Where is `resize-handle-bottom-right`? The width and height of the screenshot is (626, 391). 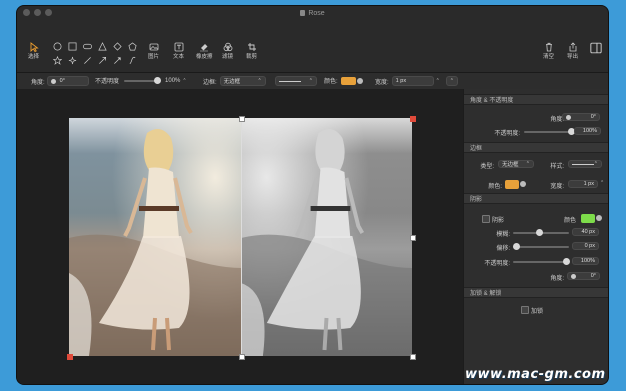
resize-handle-bottom-right is located at coordinates (413, 357).